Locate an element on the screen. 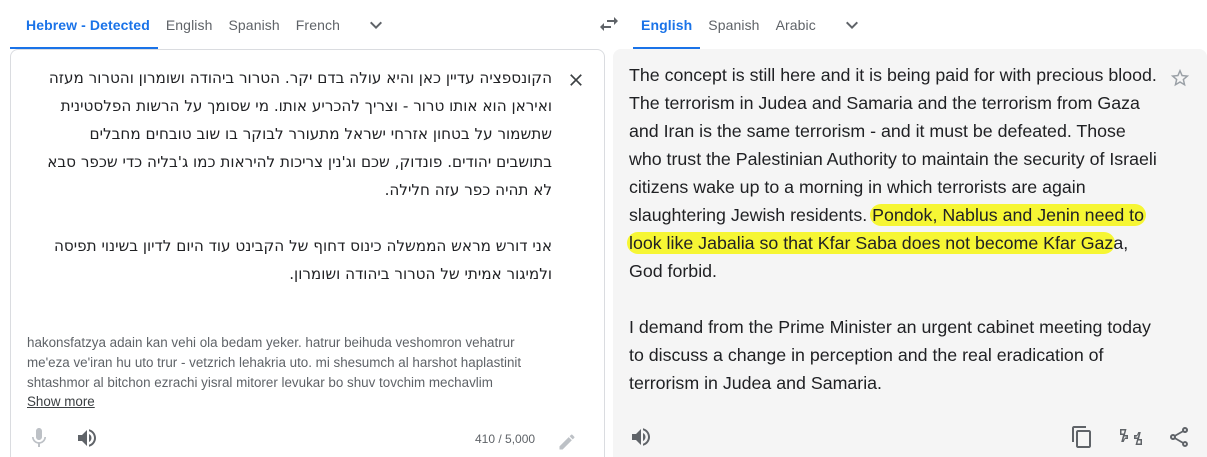 The height and width of the screenshot is (457, 1207). share-icon is located at coordinates (1179, 437).